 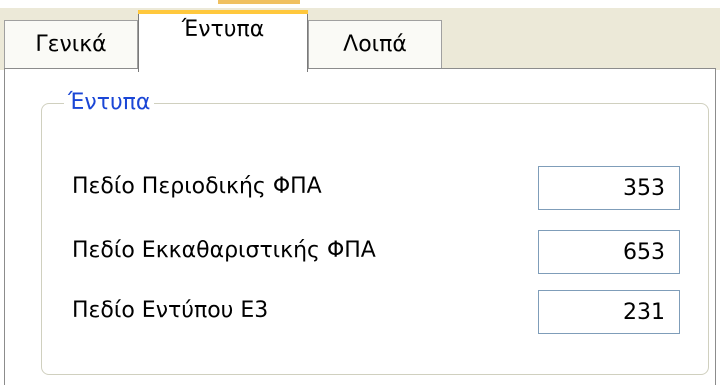 I want to click on field-row-periodic-vat: Πεδίο Περιοδικής ΦΠΑ 353, so click(x=382, y=188).